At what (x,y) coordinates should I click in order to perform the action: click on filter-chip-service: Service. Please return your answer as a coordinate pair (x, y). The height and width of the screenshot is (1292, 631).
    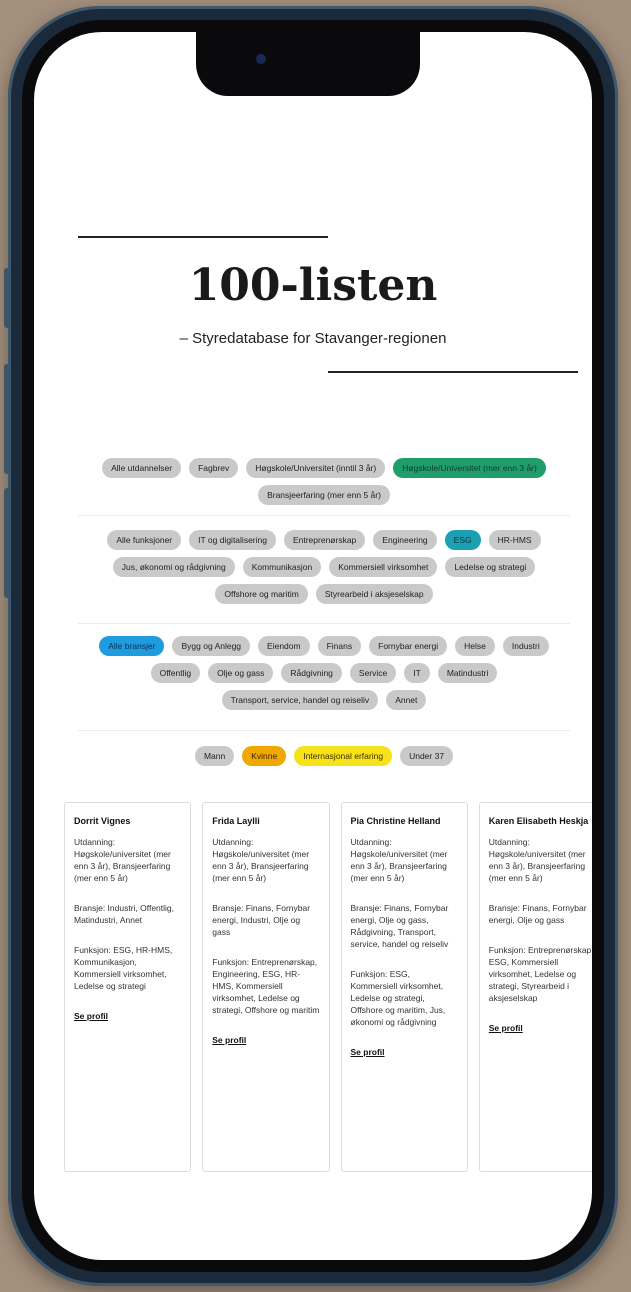
    Looking at the image, I should click on (373, 673).